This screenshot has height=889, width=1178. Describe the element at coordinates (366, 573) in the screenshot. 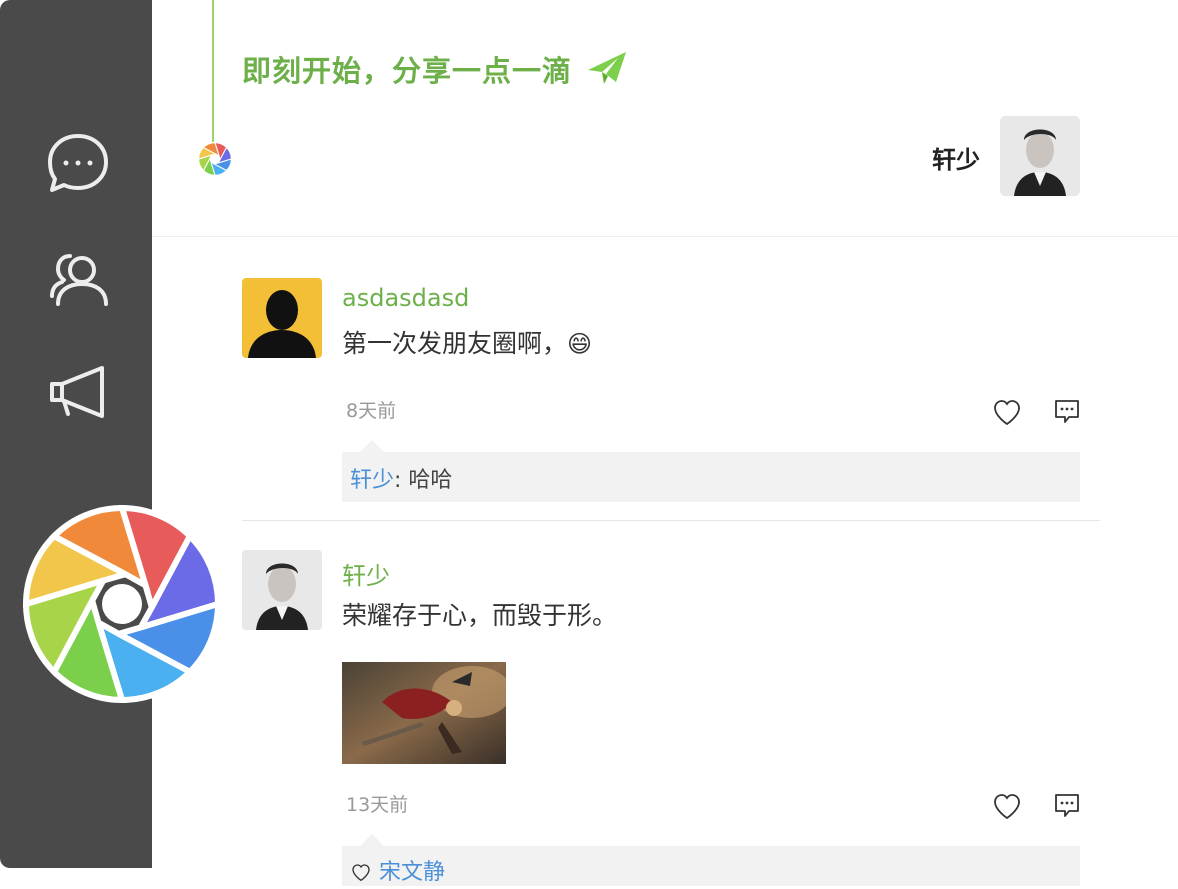

I see `post-username: 轩少` at that location.